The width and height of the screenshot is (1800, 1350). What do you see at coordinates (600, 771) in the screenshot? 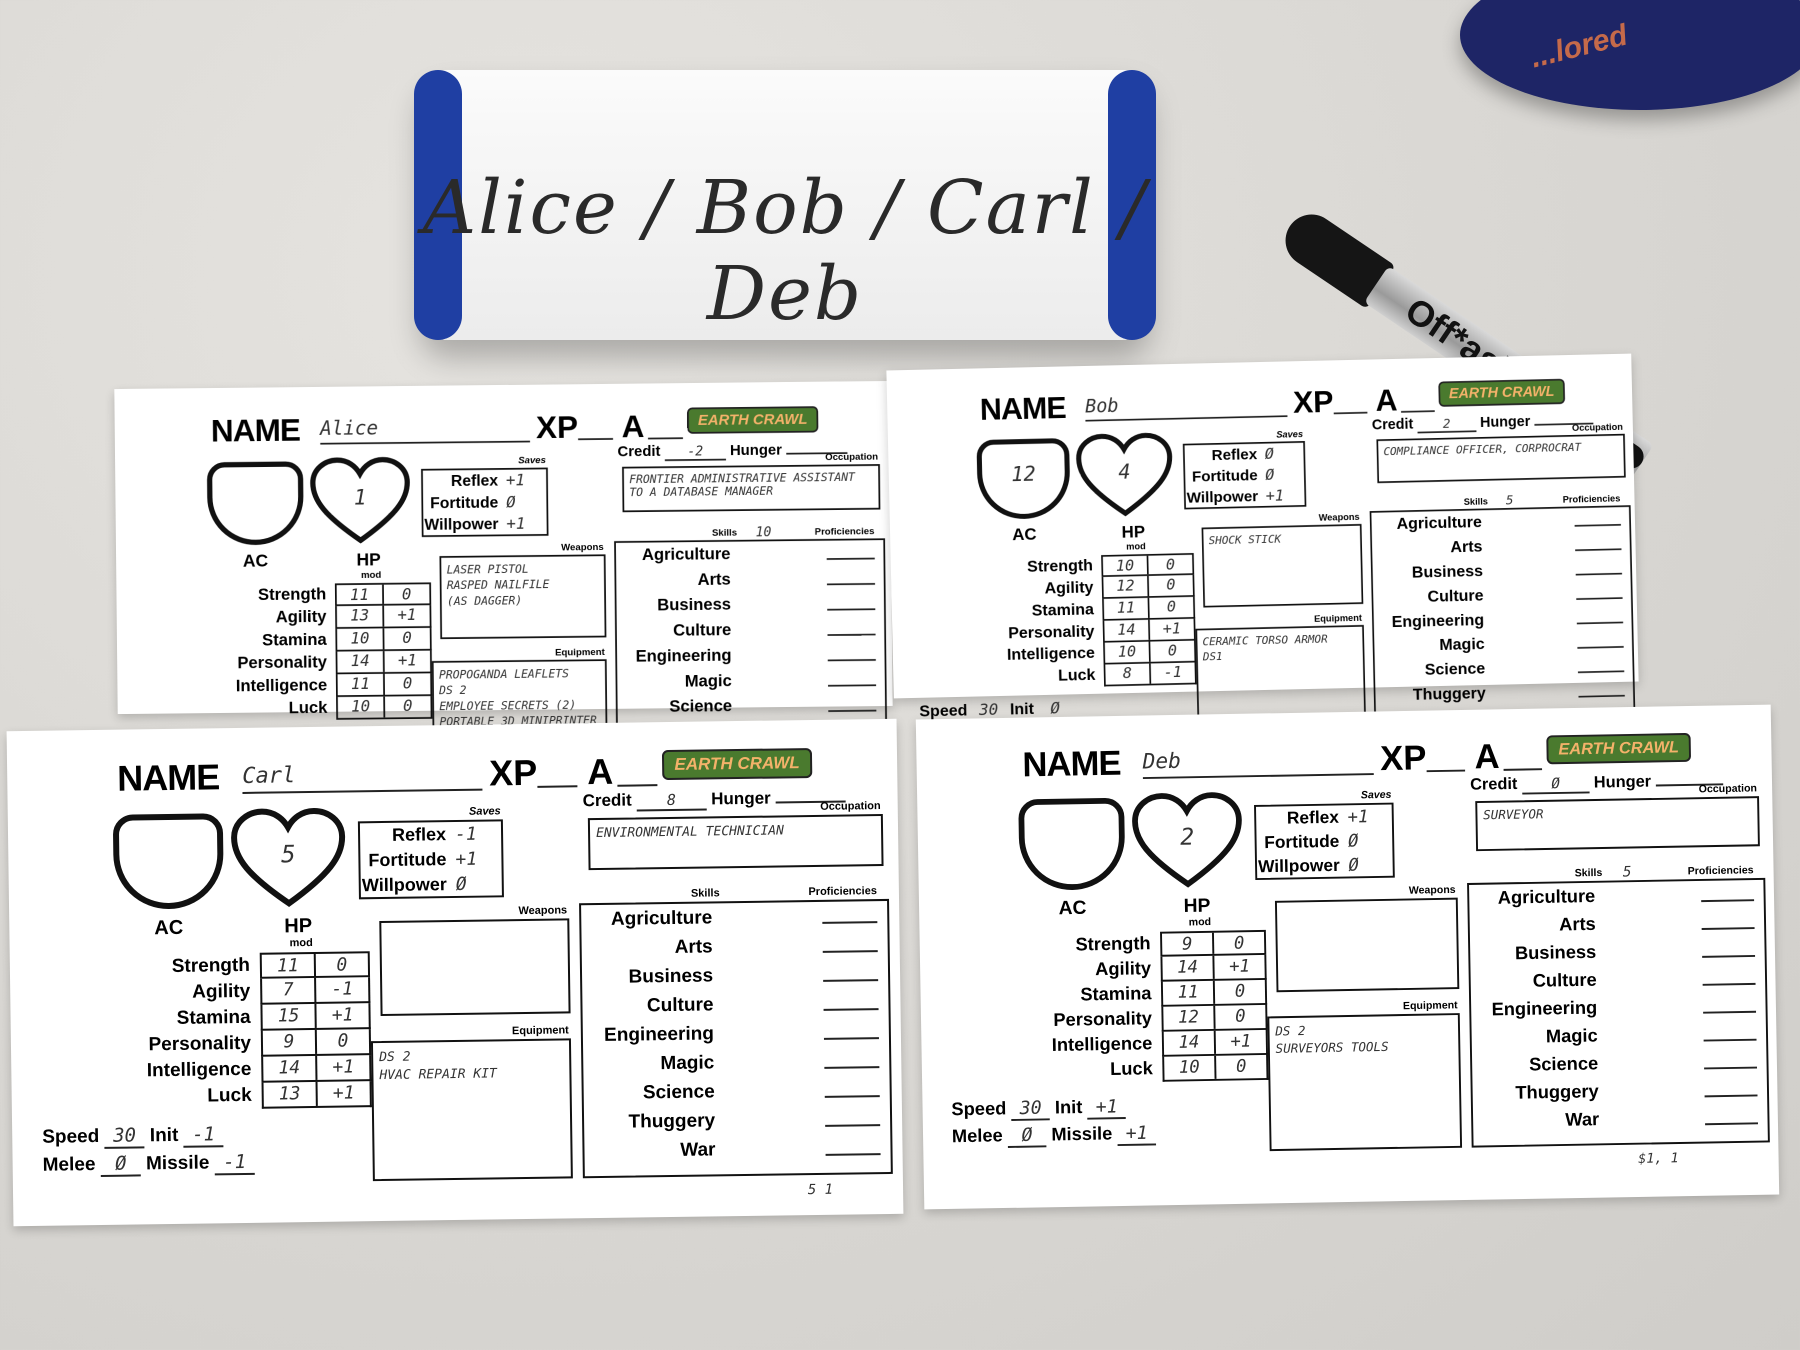
I see `a-label: A` at bounding box center [600, 771].